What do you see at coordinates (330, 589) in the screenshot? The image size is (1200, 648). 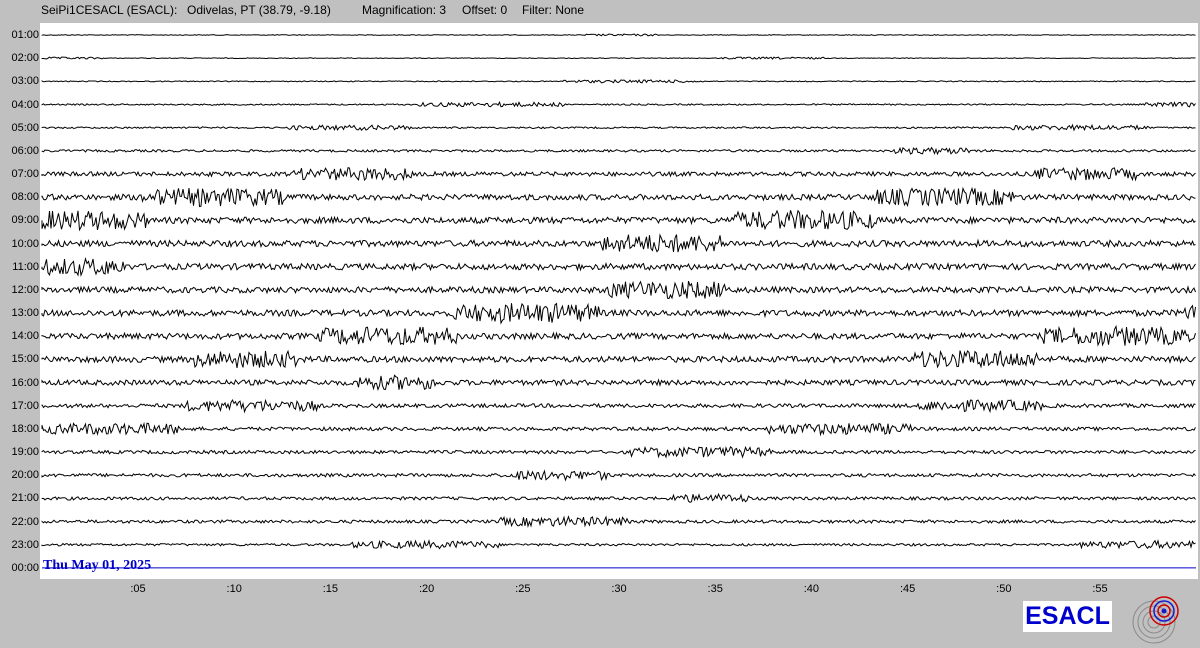 I see `minute-label: :15` at bounding box center [330, 589].